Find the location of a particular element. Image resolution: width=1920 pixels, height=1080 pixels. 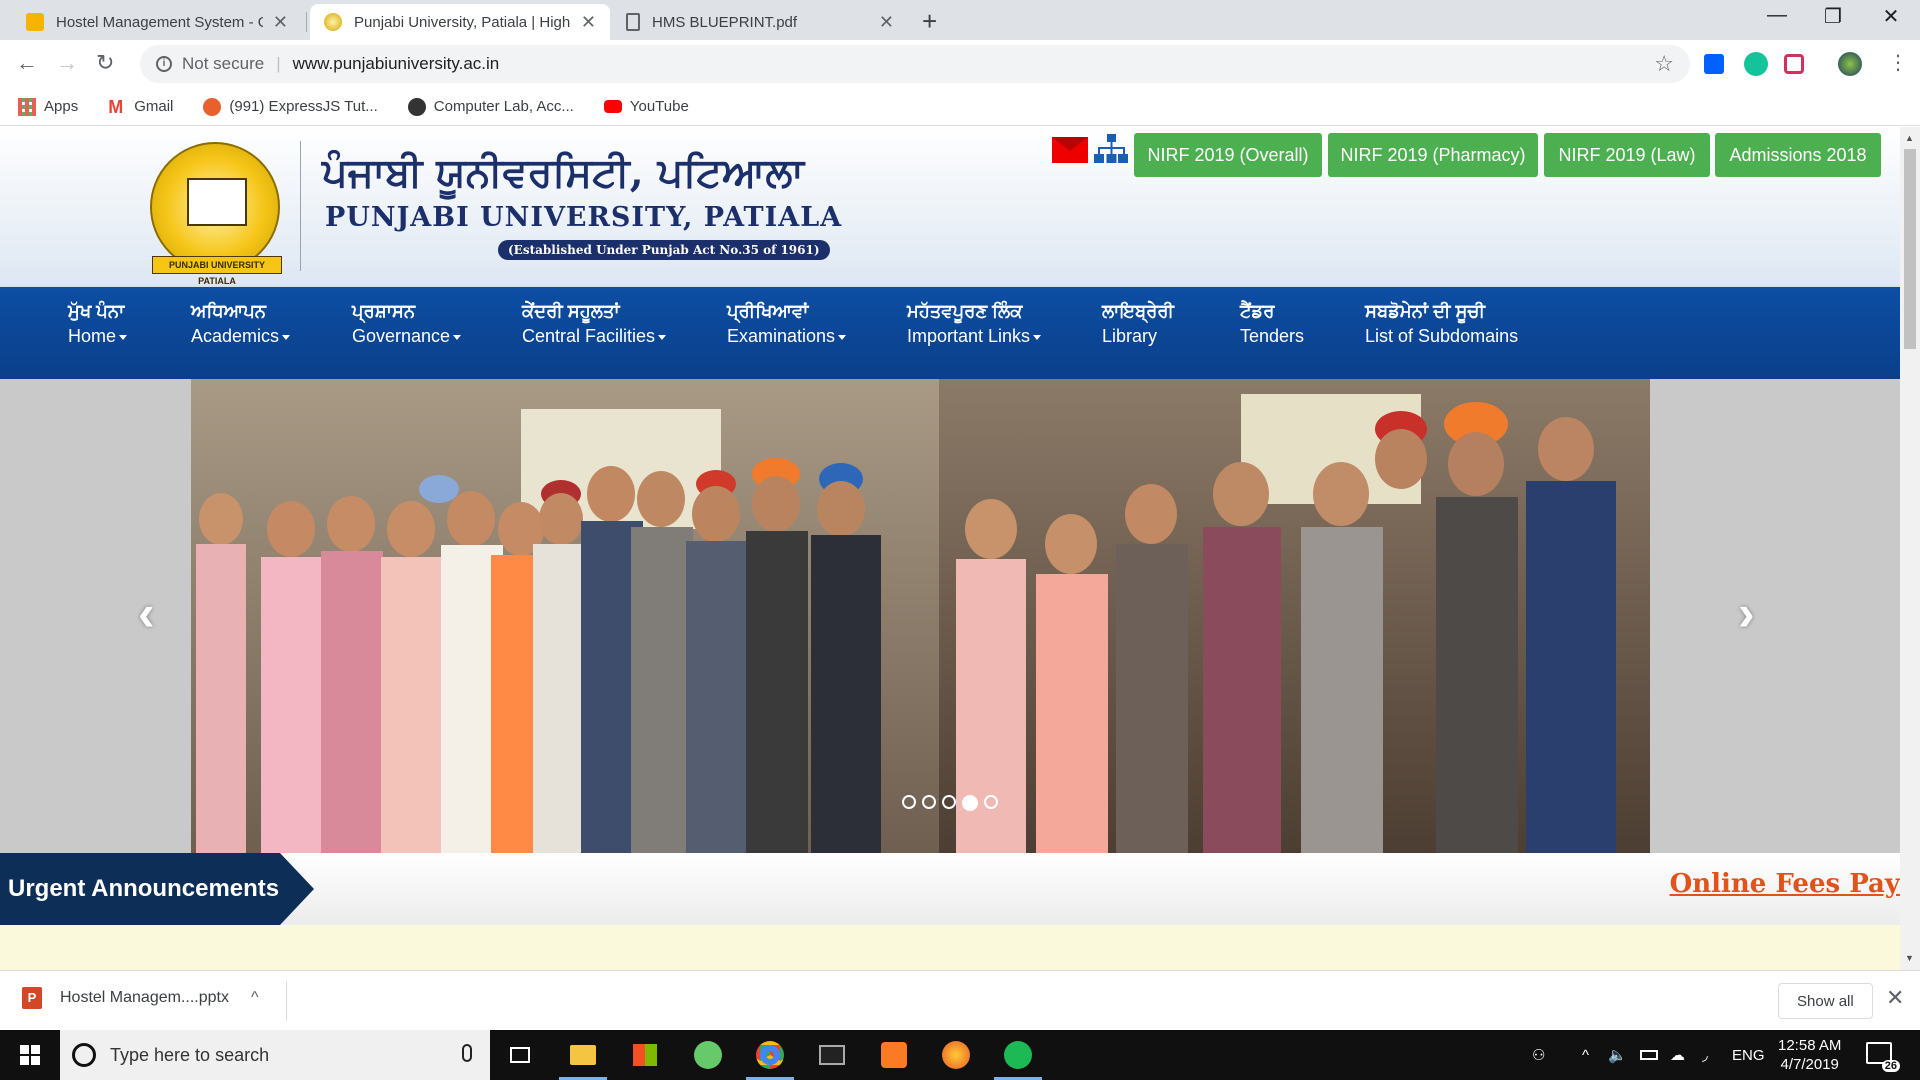

scrollbar-thumb is located at coordinates (1910, 249).